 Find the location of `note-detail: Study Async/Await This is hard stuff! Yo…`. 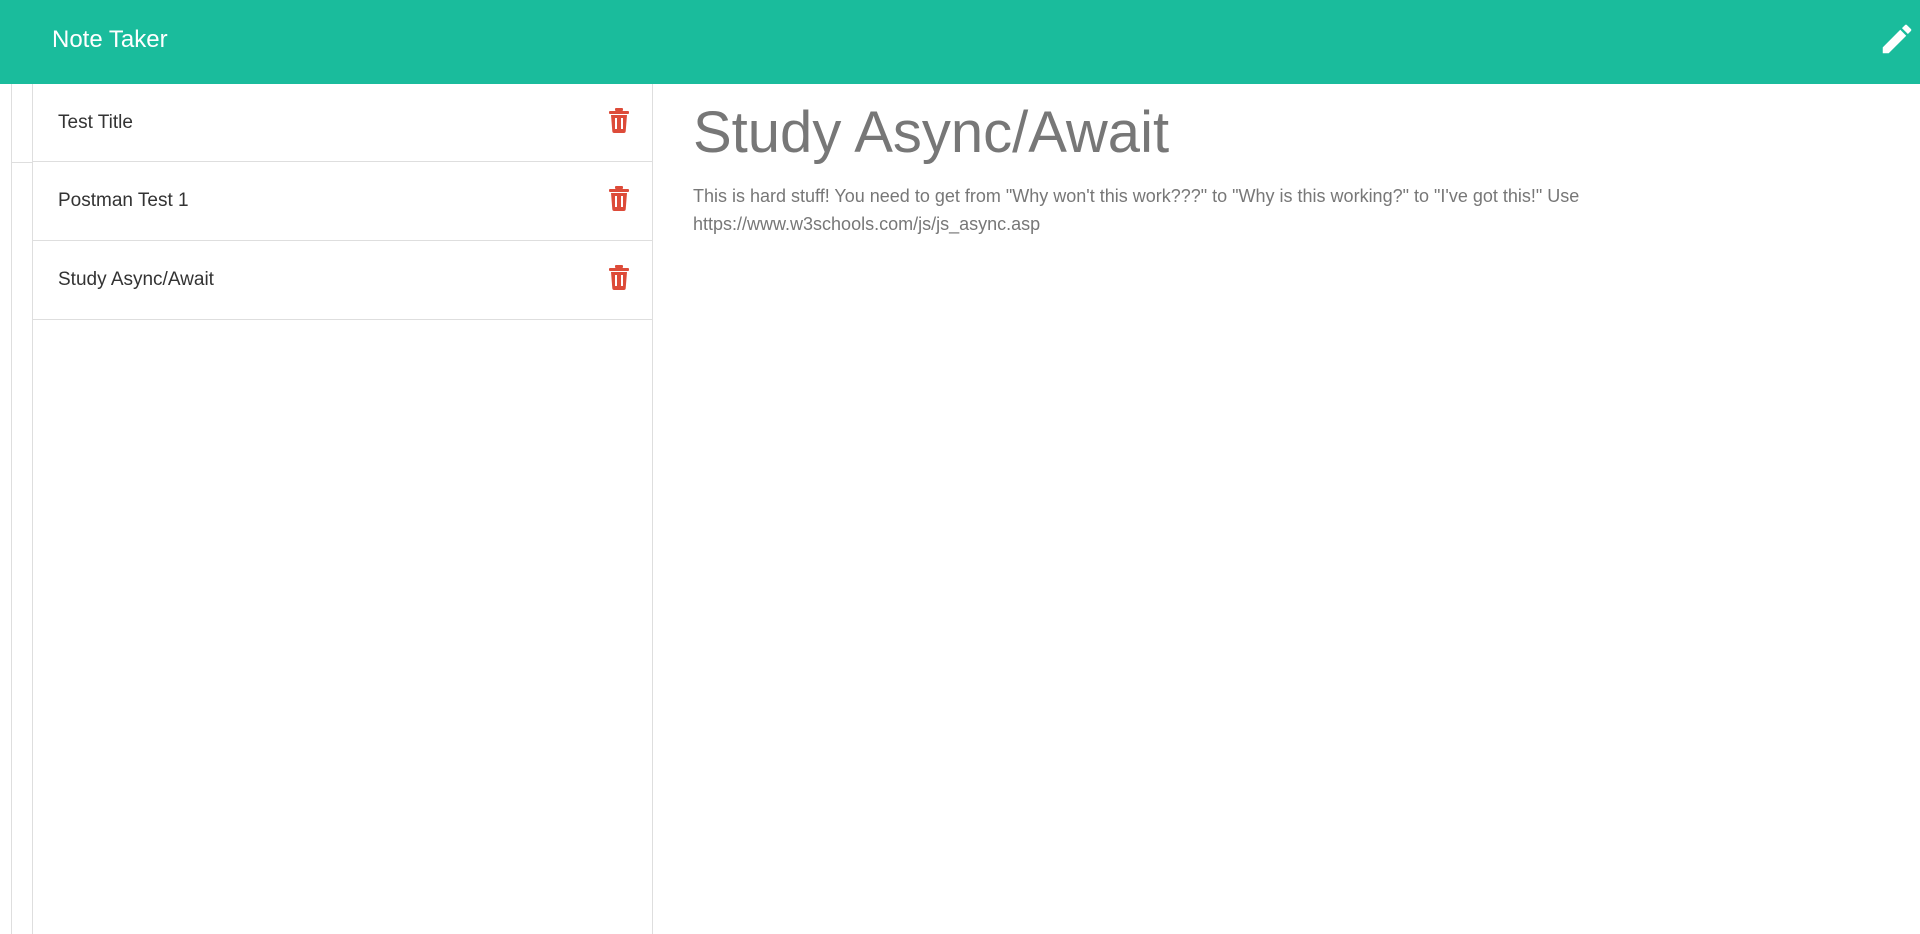

note-detail: Study Async/Await This is hard stuff! Yo… is located at coordinates (1283, 161).